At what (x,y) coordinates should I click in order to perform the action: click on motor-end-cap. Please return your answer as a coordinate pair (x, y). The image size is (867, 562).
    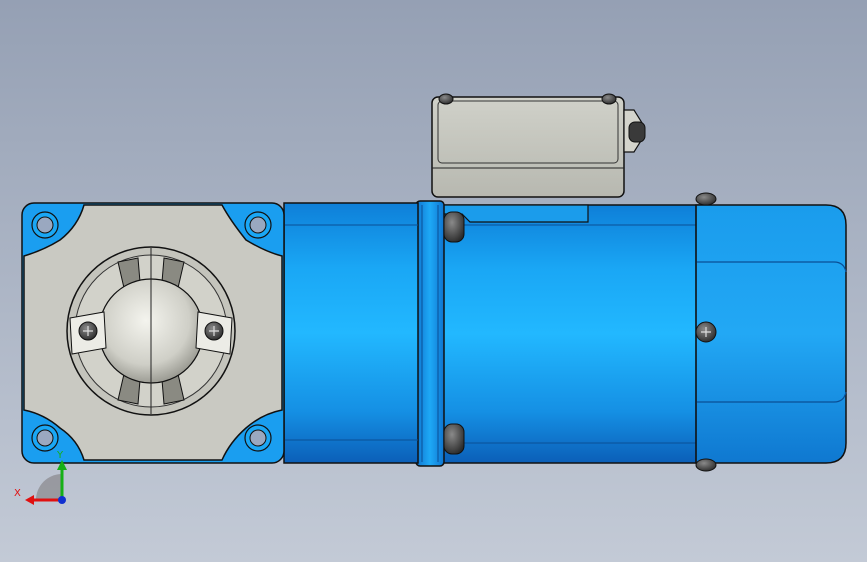
    Looking at the image, I should click on (771, 332).